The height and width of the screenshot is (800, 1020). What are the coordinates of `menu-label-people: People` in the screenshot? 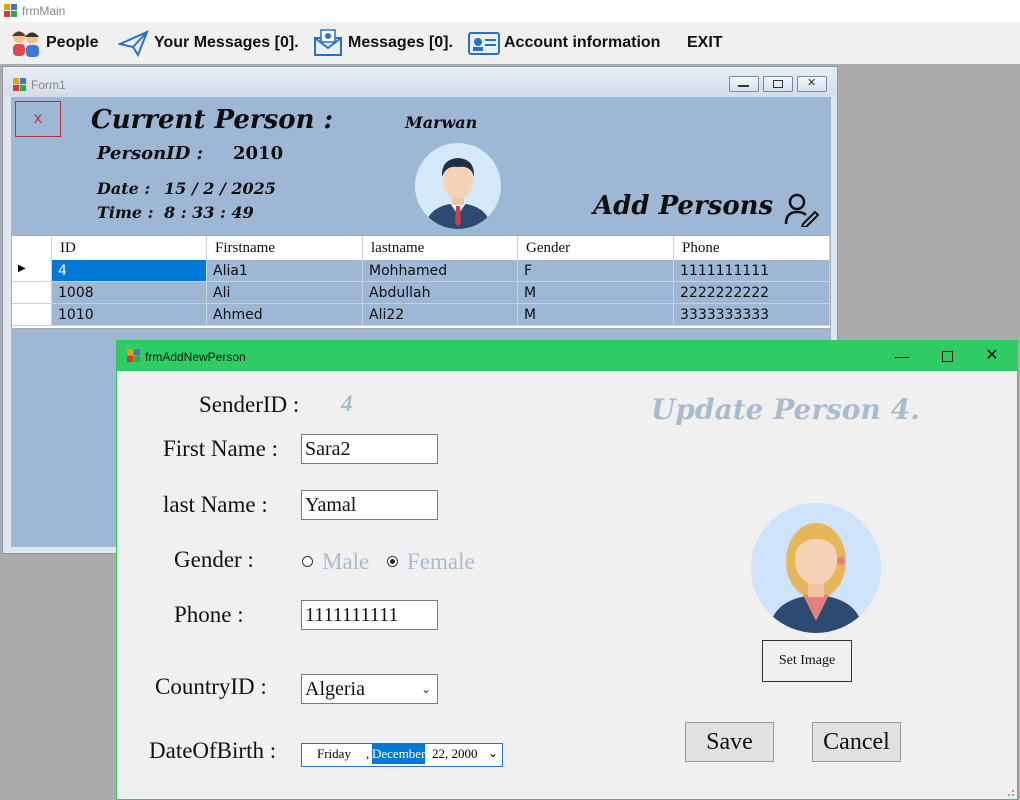 It's located at (72, 42).